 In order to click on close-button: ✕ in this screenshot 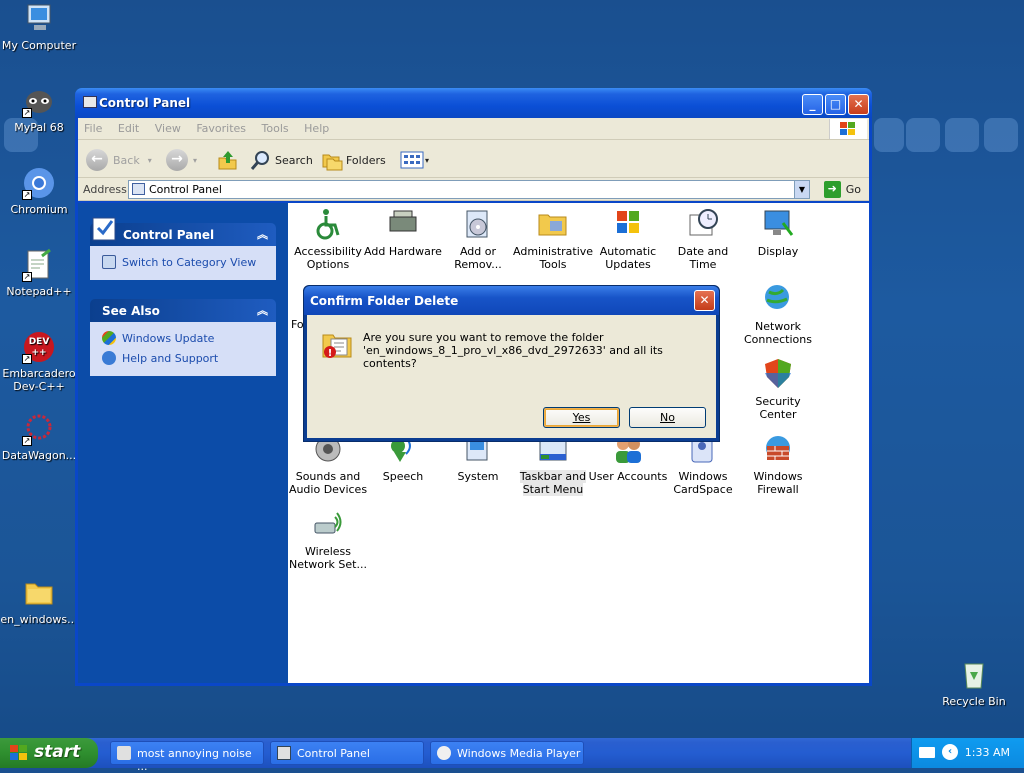, I will do `click(858, 104)`.